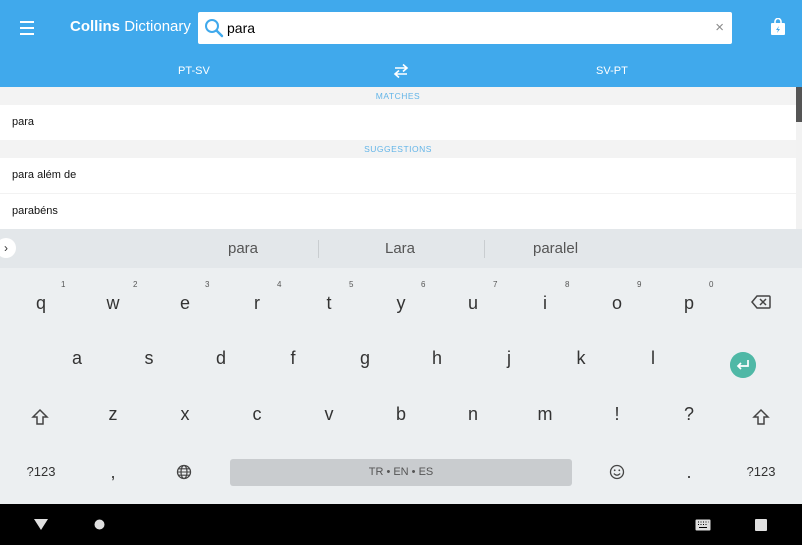 Image resolution: width=802 pixels, height=545 pixels. I want to click on key-f: f, so click(293, 360).